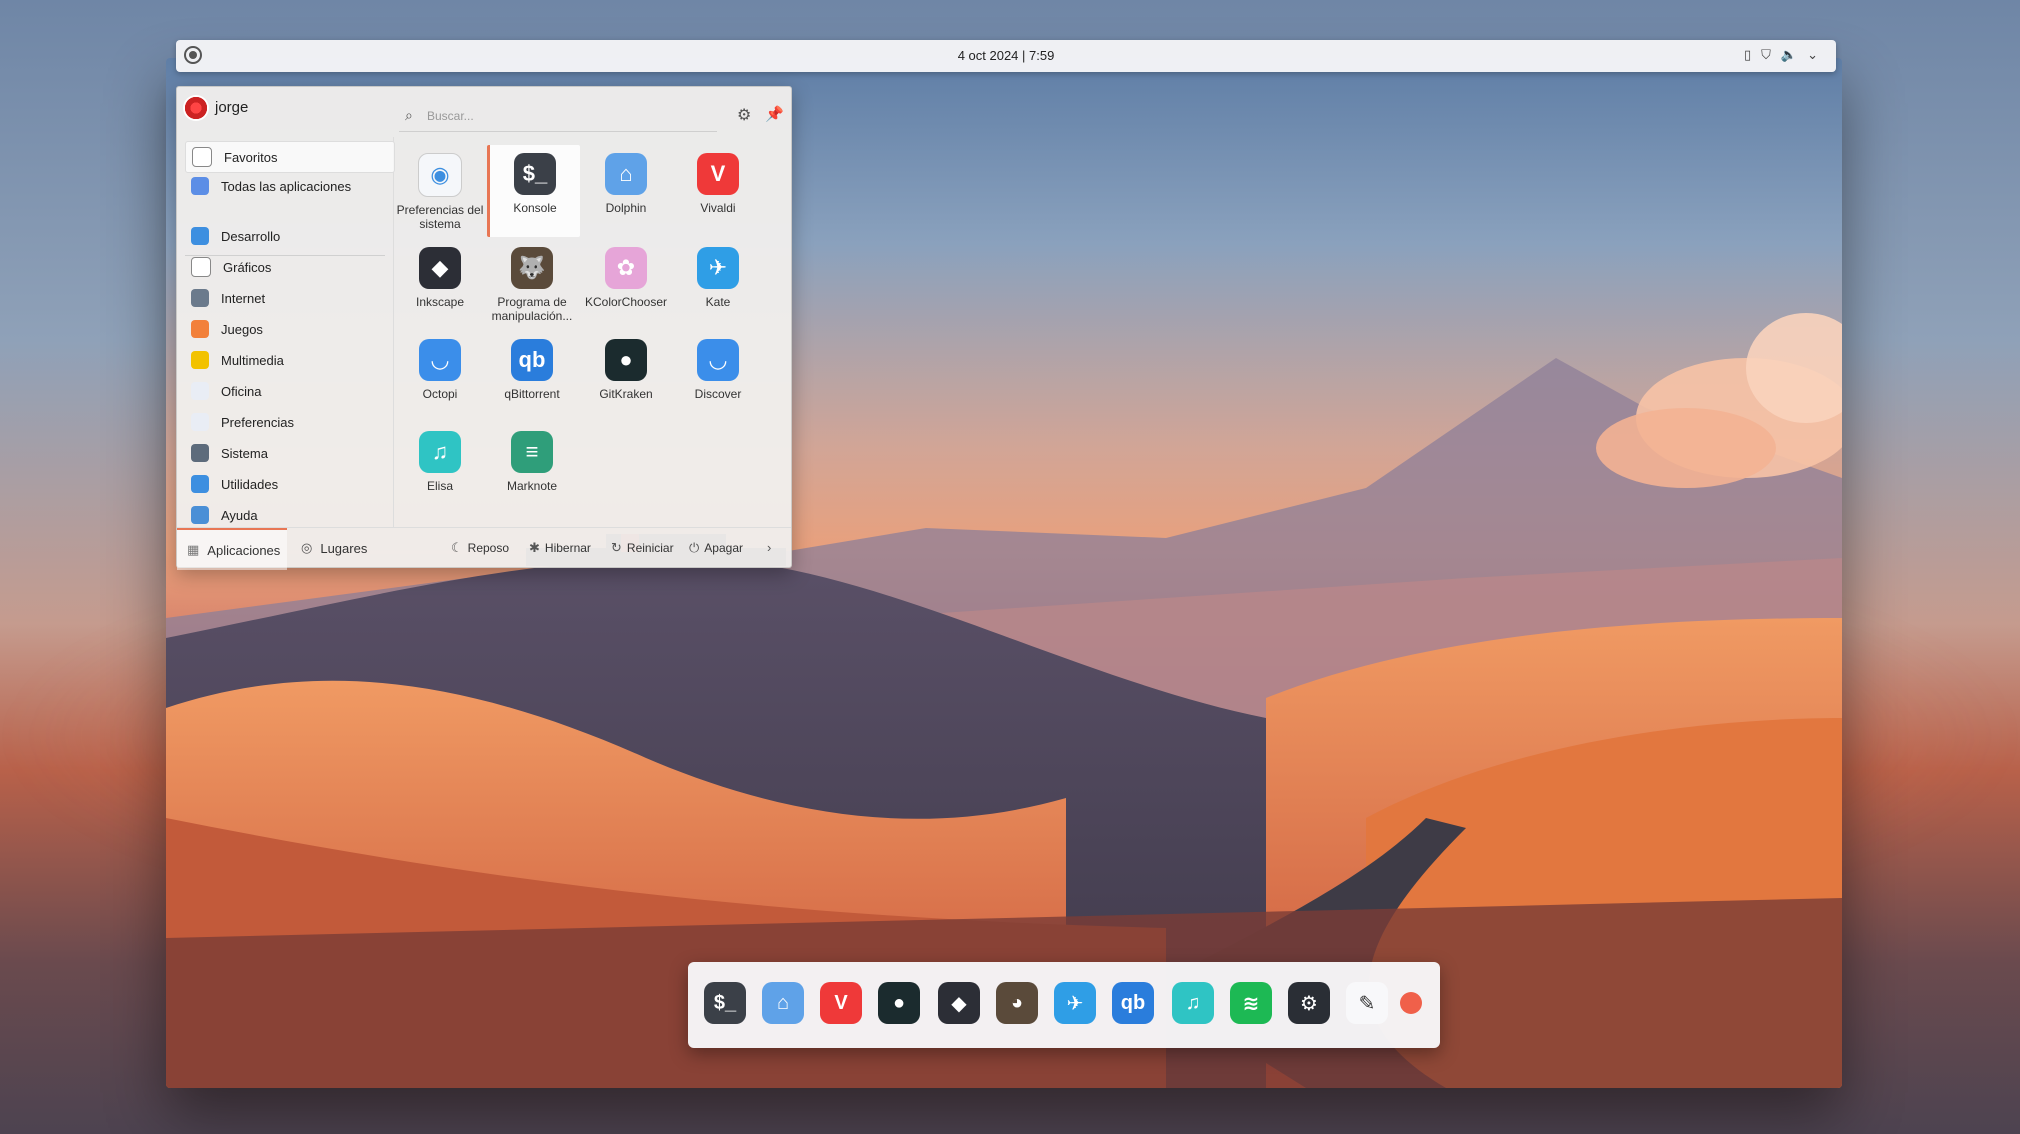 Image resolution: width=2020 pixels, height=1134 pixels. I want to click on battery-icon: ▯, so click(1747, 55).